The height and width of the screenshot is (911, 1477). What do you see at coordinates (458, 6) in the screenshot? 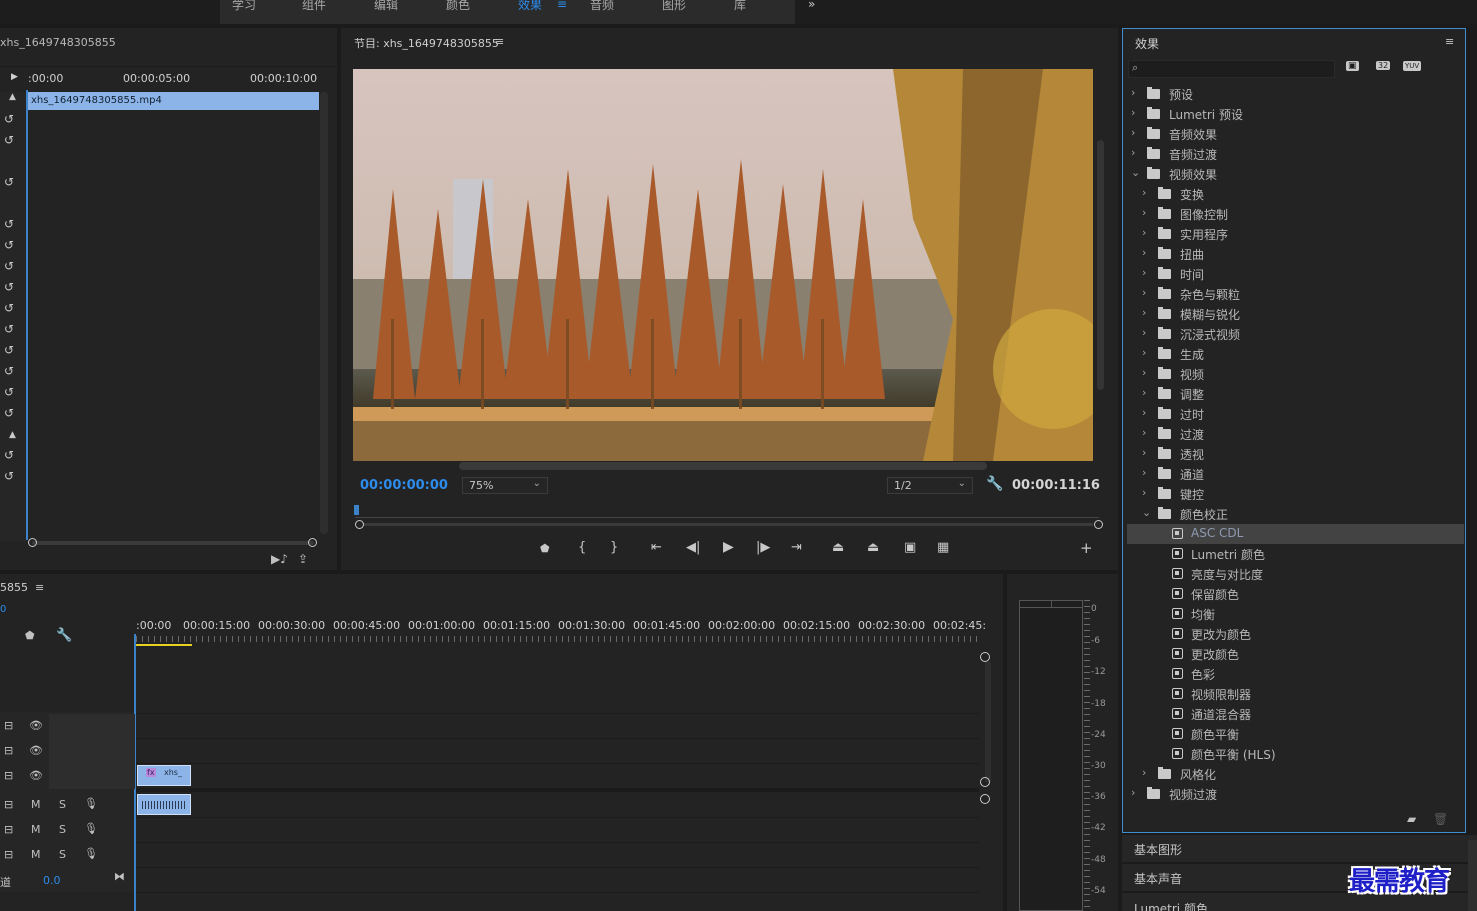
I see `tab-color: 颜色` at bounding box center [458, 6].